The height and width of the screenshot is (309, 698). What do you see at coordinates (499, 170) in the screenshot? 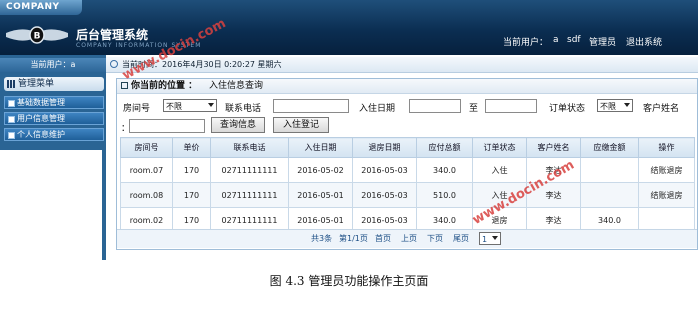
I see `cell-status: 入住` at bounding box center [499, 170].